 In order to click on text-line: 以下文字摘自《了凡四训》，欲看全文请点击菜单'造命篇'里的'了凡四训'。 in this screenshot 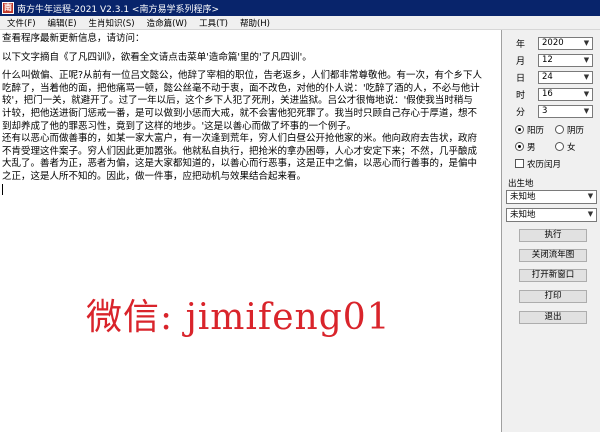, I will do `click(157, 57)`.